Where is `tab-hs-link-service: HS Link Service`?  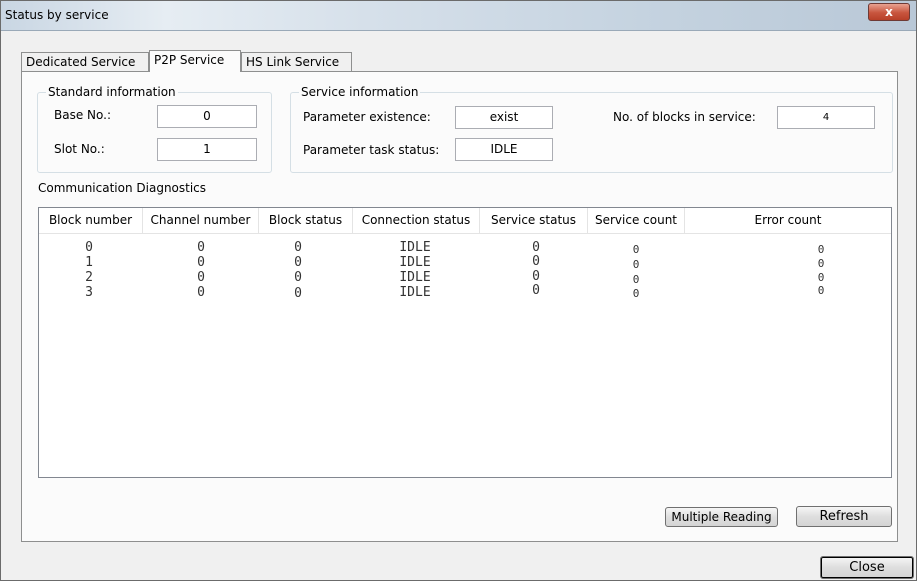 tab-hs-link-service: HS Link Service is located at coordinates (296, 61).